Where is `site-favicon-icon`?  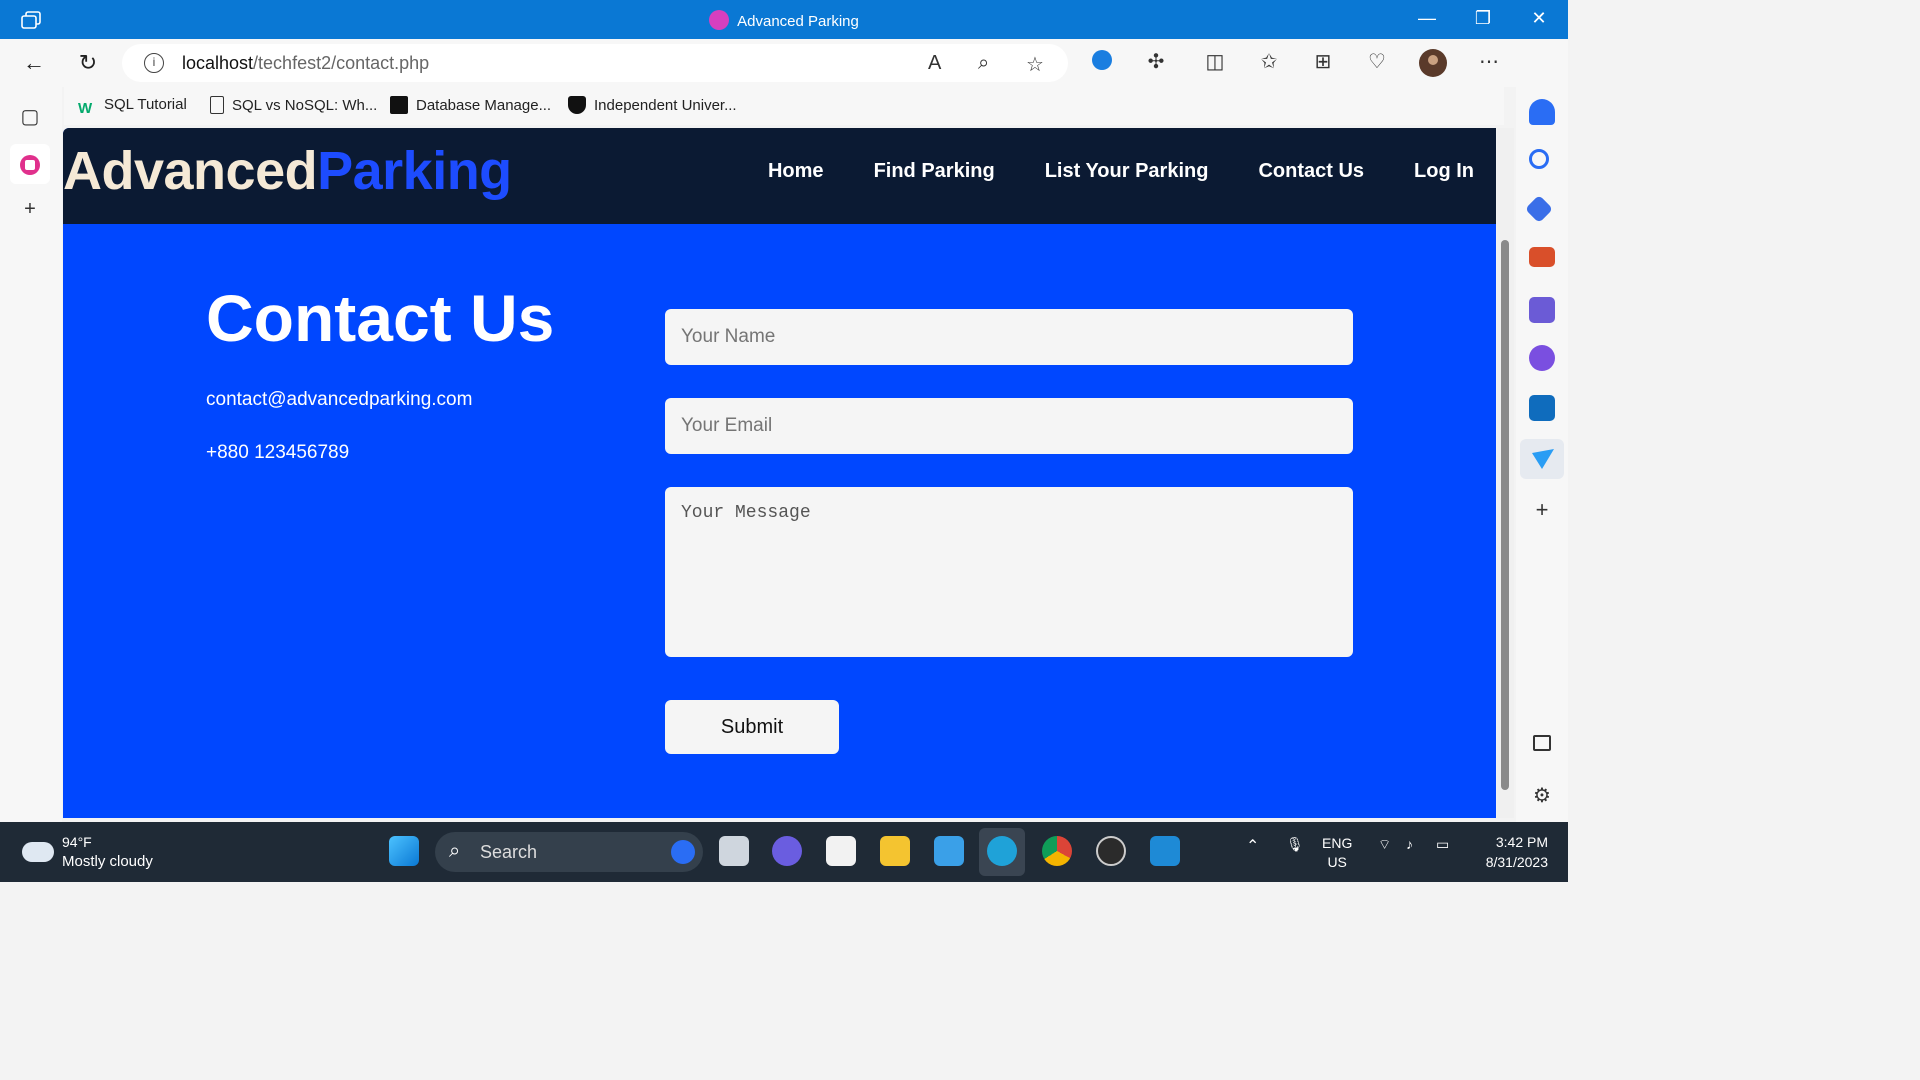 site-favicon-icon is located at coordinates (719, 20).